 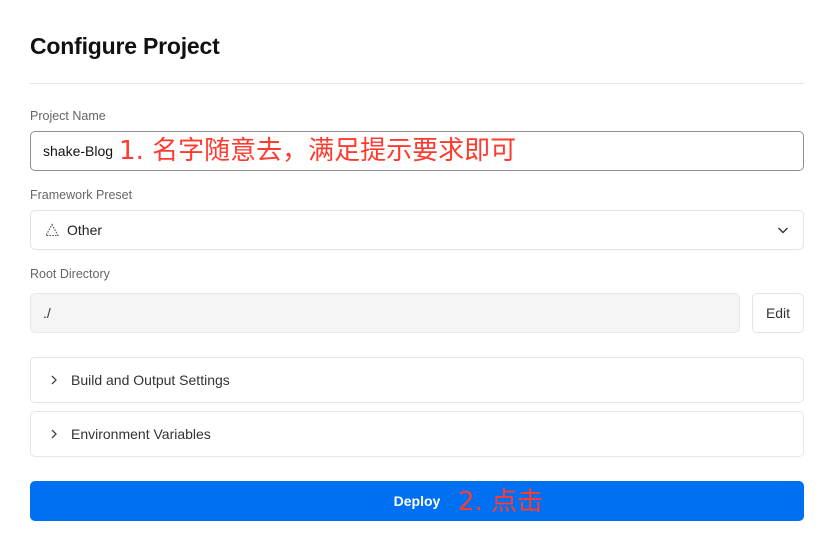 I want to click on project-name-label: Project Name, so click(x=68, y=116).